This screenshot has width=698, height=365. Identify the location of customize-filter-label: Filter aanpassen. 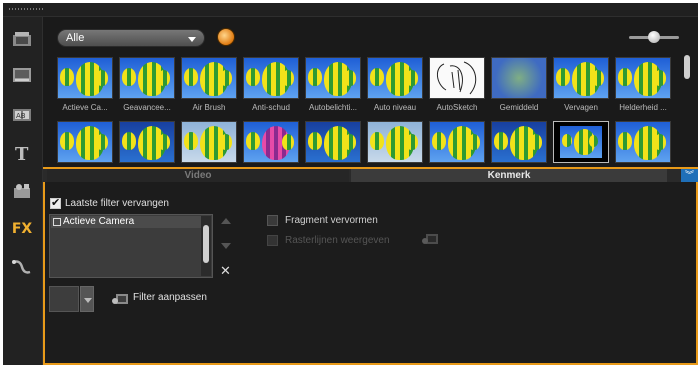
(170, 297).